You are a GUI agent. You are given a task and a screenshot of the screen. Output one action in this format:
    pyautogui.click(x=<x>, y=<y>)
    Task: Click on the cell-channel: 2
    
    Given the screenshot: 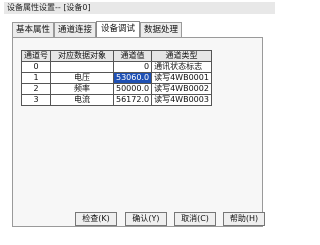 What is the action you would take?
    pyautogui.click(x=36, y=89)
    